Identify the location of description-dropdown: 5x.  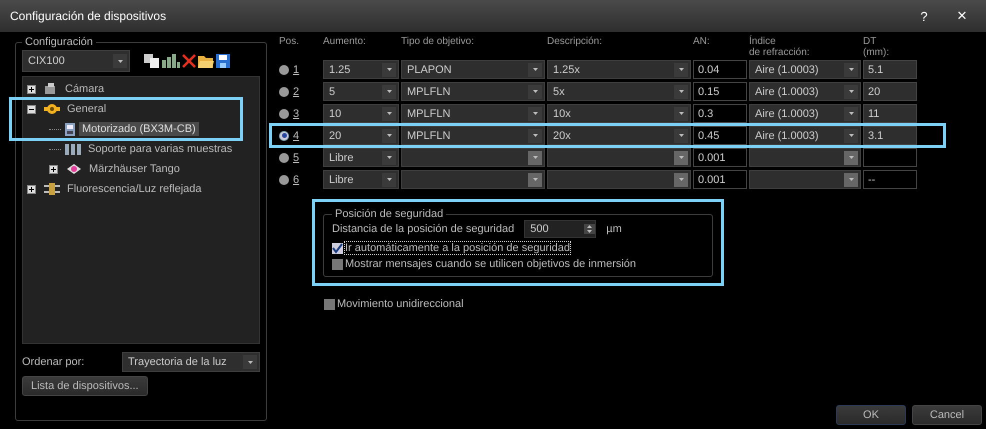
(619, 91).